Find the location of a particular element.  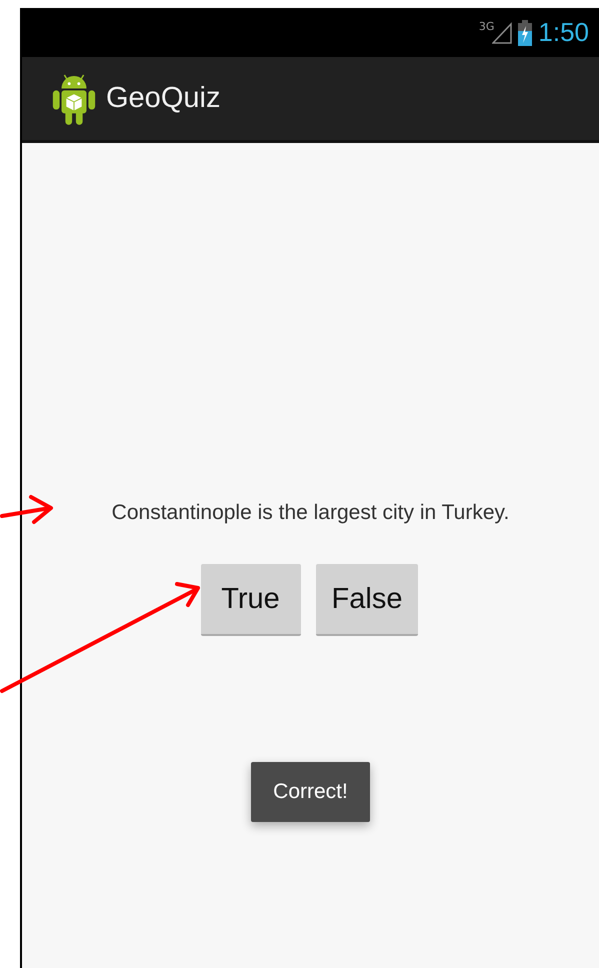

signal-icon is located at coordinates (502, 33).